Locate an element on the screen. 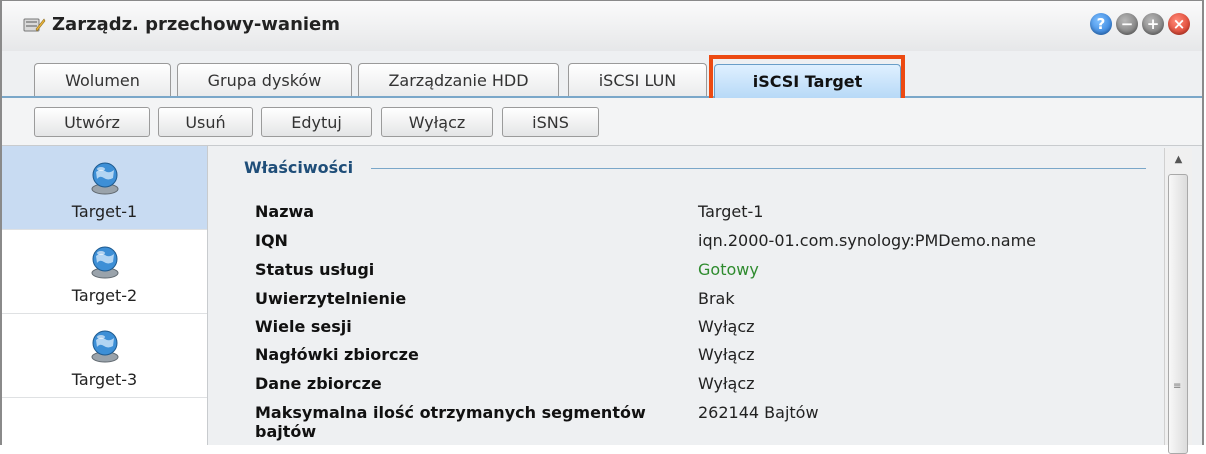  create-button: Utwórz is located at coordinates (92, 122).